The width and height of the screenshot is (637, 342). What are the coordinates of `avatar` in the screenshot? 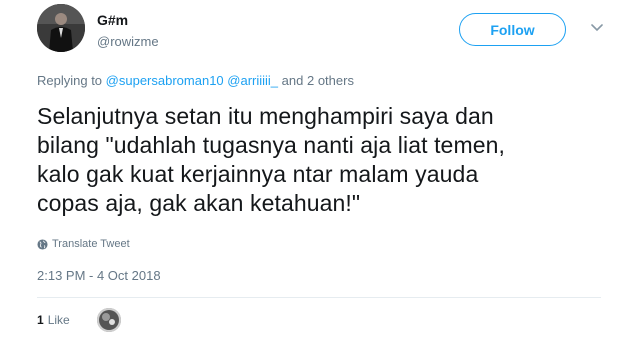 It's located at (61, 28).